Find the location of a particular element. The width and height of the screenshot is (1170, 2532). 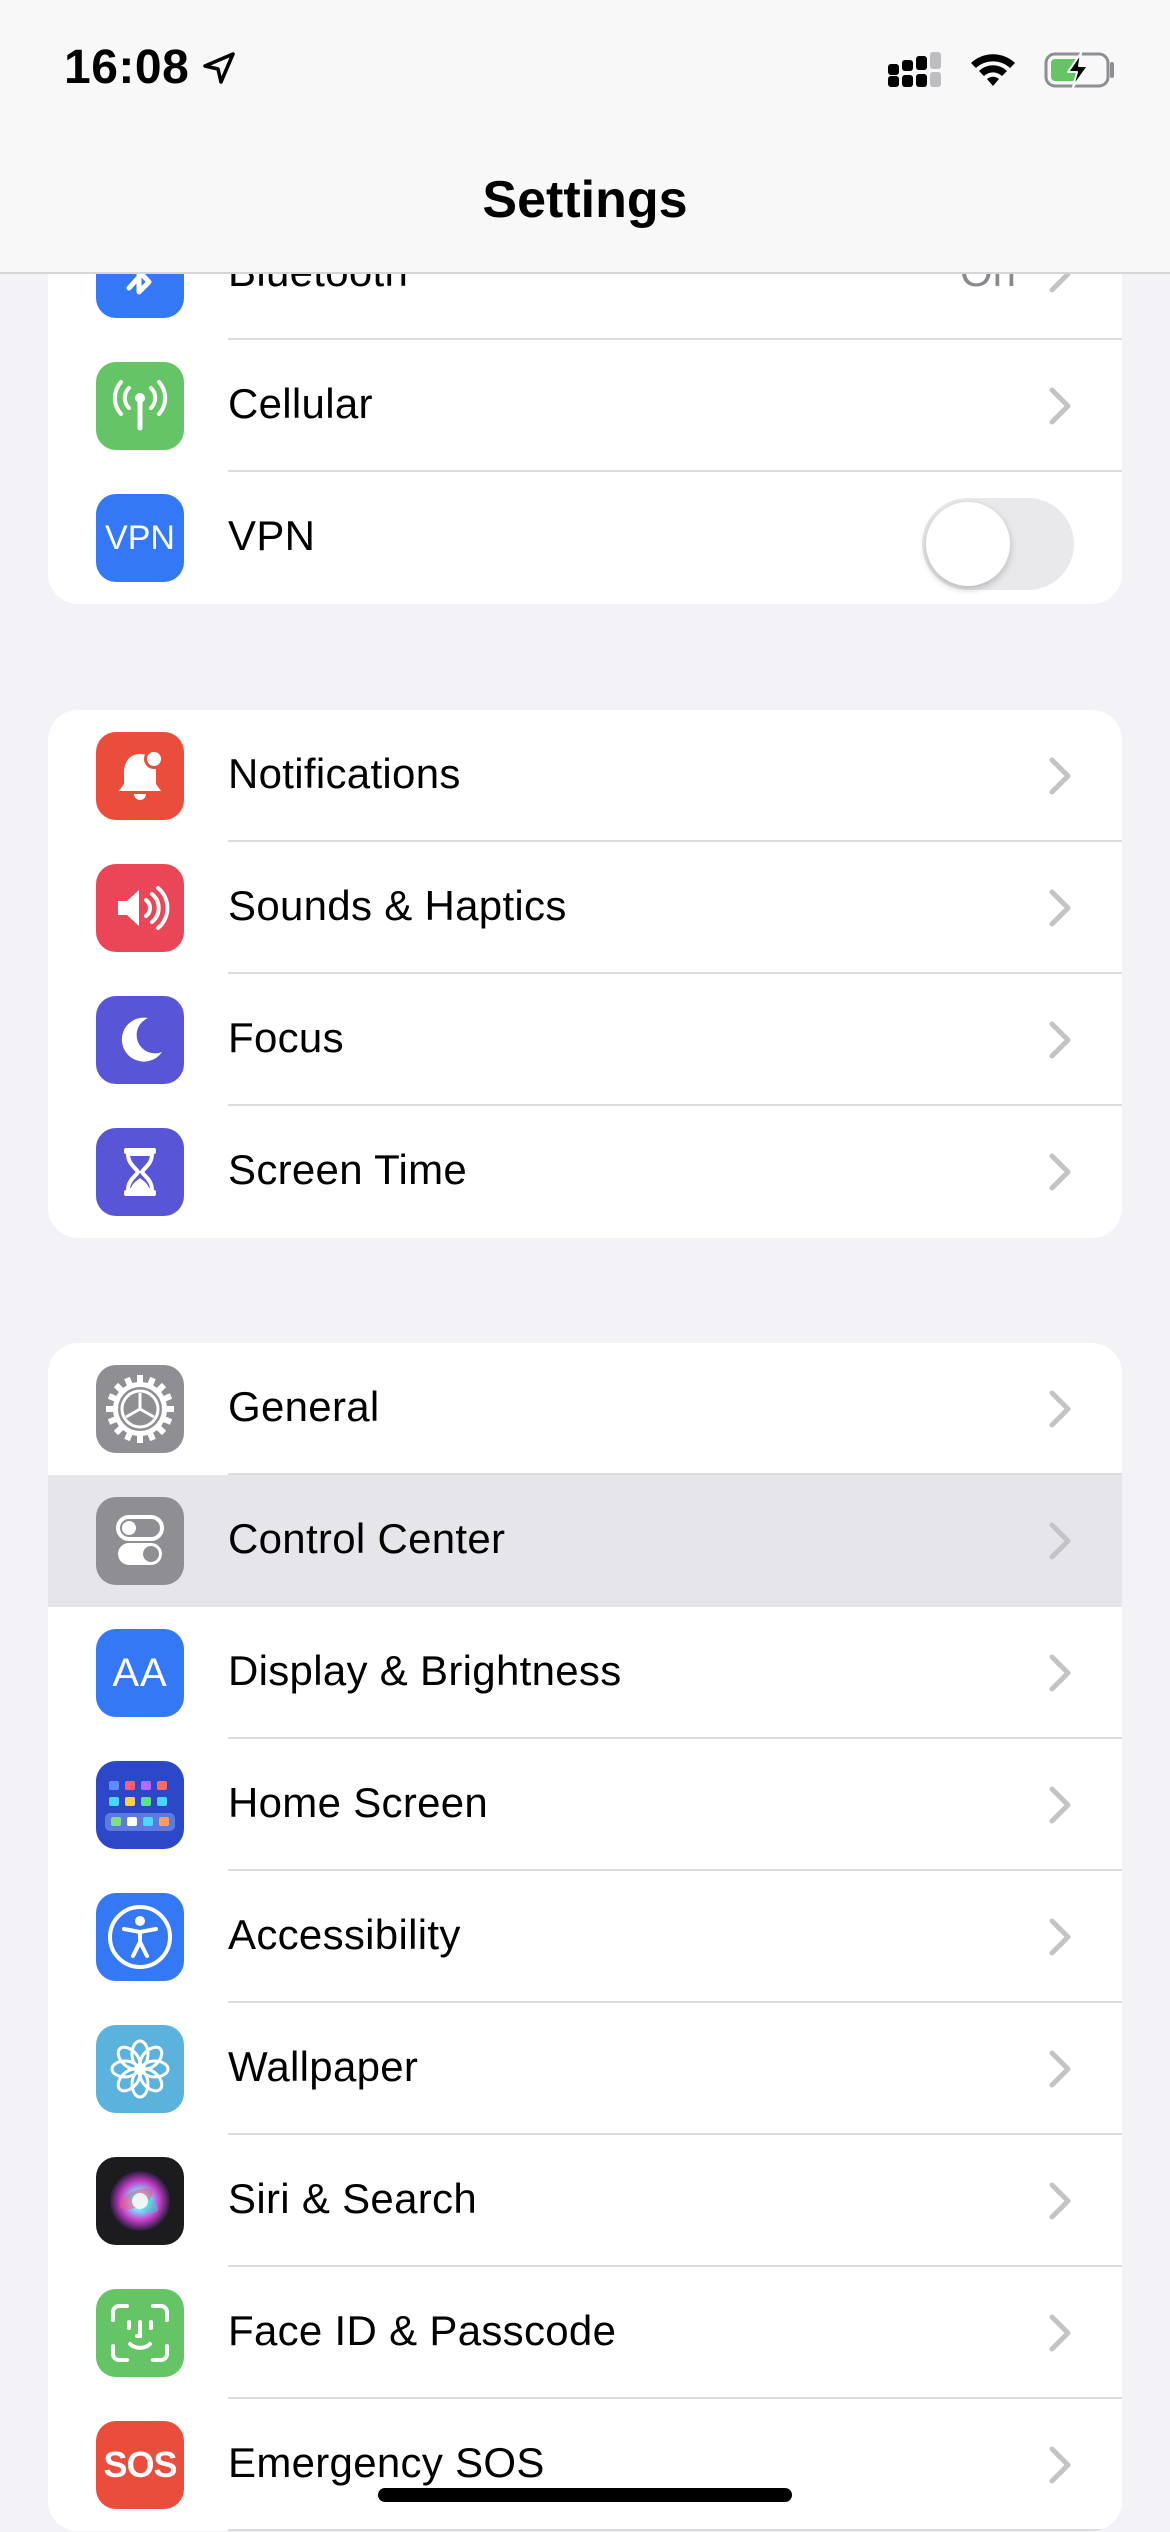

row-emergency-sos: SOS Emergency SOS is located at coordinates (585, 2465).